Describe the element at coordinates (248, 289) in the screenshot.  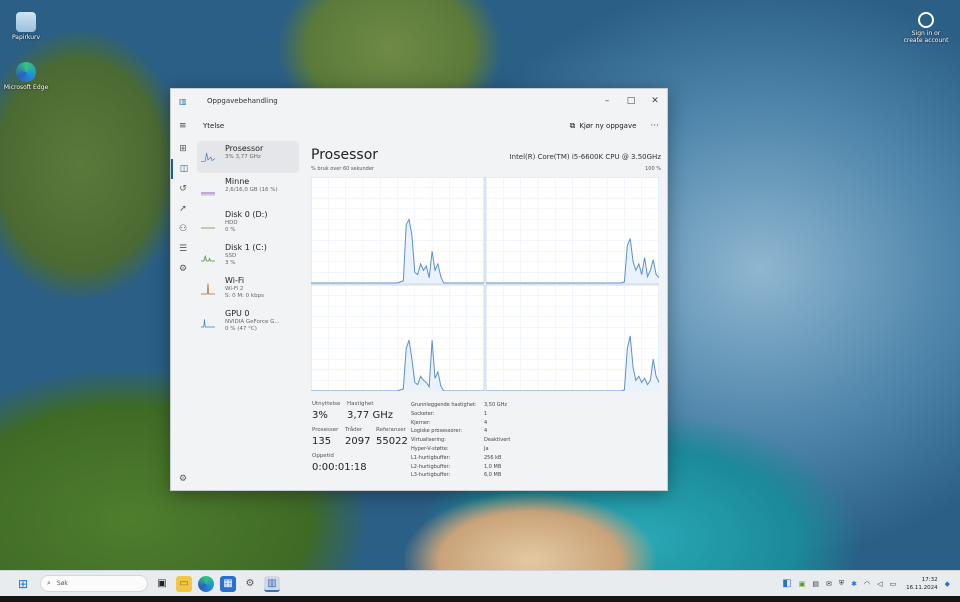
I see `resource-wifi: Wi-Fi Wi-Fi 2 S: 0 M: 0 kbps` at that location.